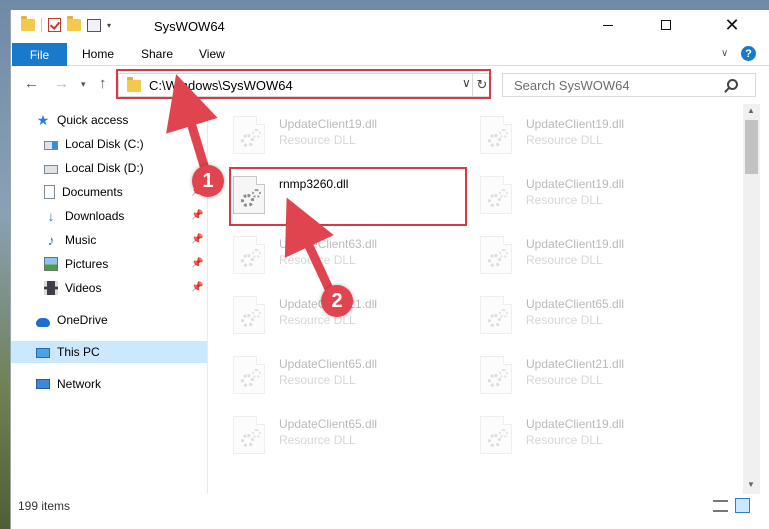  Describe the element at coordinates (207, 299) in the screenshot. I see `pane-divider` at that location.